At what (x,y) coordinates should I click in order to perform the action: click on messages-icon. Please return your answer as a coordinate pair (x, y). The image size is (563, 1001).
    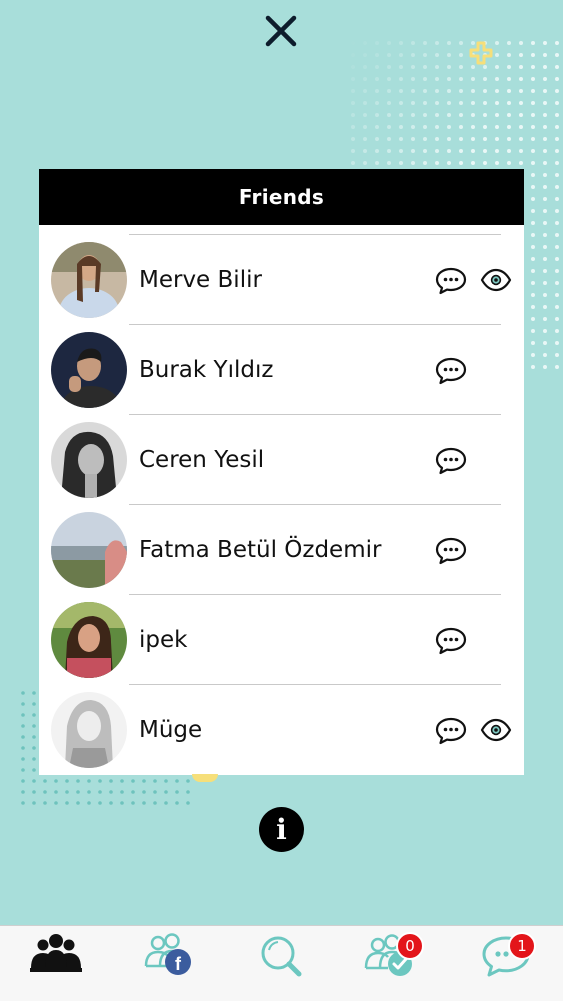
    Looking at the image, I should click on (506, 956).